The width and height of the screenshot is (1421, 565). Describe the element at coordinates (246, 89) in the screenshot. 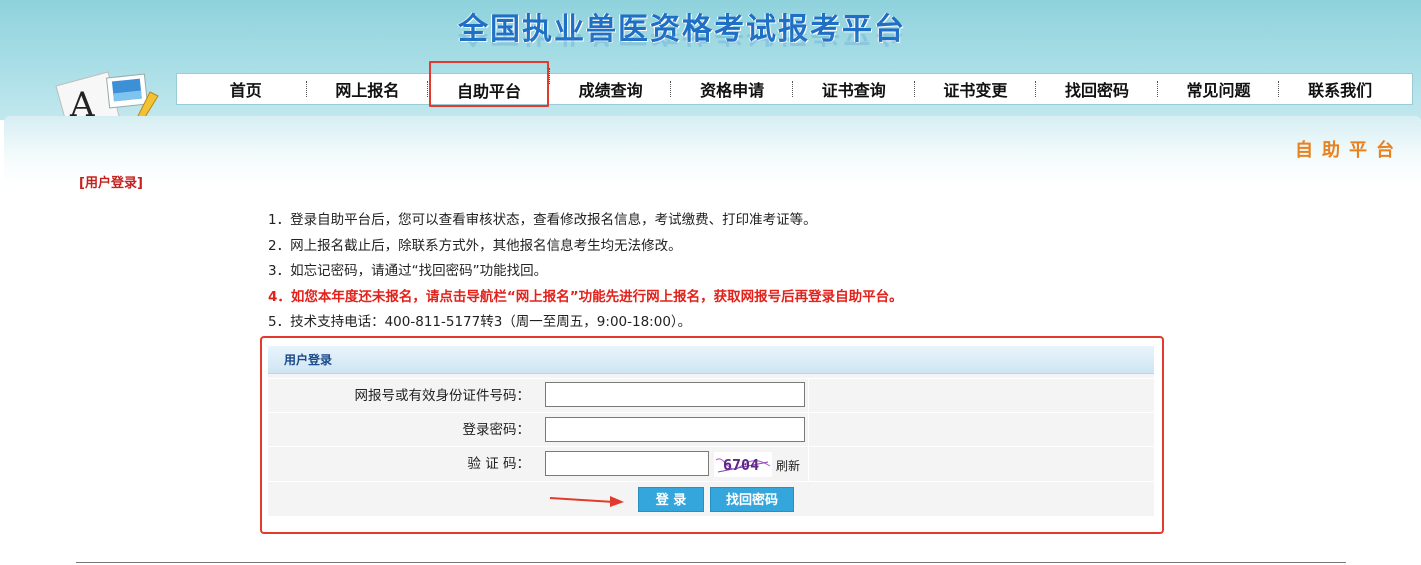

I see `nav-home: 首页` at that location.